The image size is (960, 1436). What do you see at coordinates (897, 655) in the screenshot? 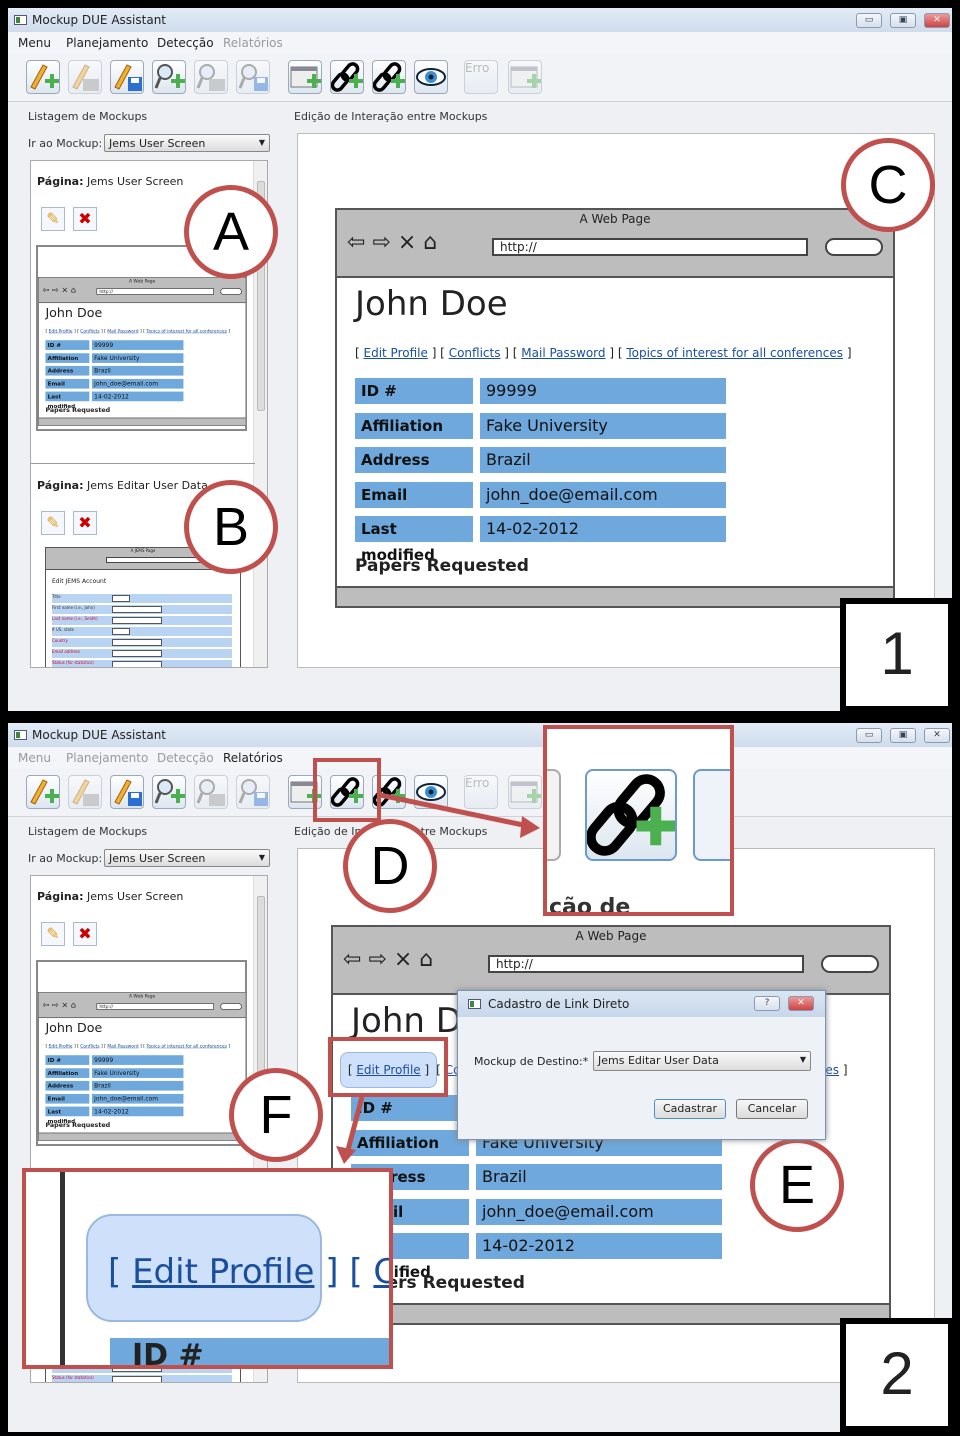
I see `panel-number-1: 1` at bounding box center [897, 655].